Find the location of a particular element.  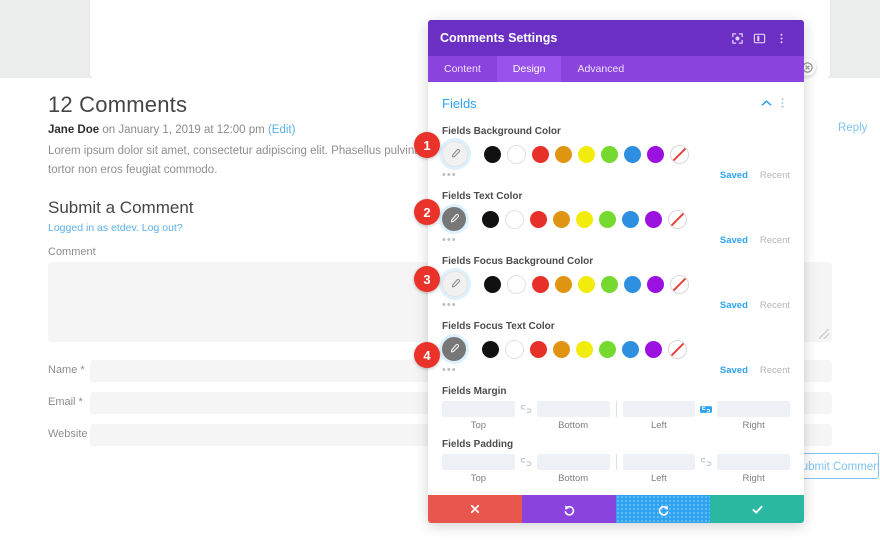

padding-right-input is located at coordinates (753, 462).